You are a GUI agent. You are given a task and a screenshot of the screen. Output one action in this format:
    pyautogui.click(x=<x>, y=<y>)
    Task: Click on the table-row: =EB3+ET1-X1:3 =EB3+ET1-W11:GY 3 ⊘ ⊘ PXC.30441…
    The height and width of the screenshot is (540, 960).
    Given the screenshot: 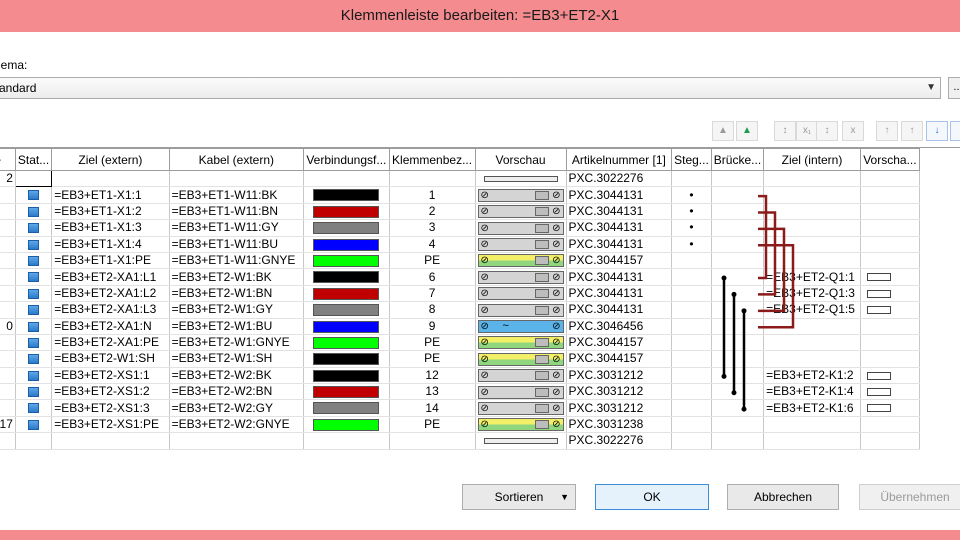 What is the action you would take?
    pyautogui.click(x=460, y=228)
    